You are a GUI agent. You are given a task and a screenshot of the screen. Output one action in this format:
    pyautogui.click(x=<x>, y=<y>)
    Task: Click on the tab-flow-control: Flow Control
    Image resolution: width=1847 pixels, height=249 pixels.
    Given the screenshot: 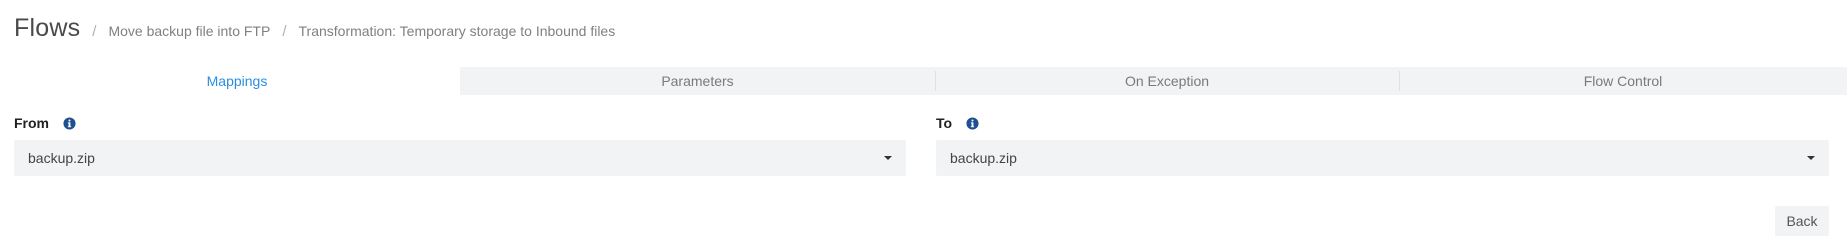 What is the action you would take?
    pyautogui.click(x=1623, y=81)
    